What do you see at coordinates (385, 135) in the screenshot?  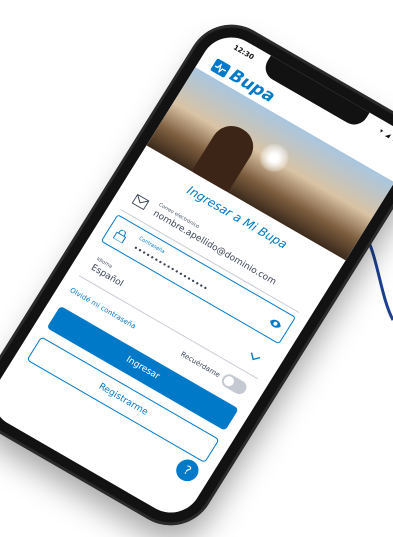 I see `status-icons: ▾ ◢ ▮` at bounding box center [385, 135].